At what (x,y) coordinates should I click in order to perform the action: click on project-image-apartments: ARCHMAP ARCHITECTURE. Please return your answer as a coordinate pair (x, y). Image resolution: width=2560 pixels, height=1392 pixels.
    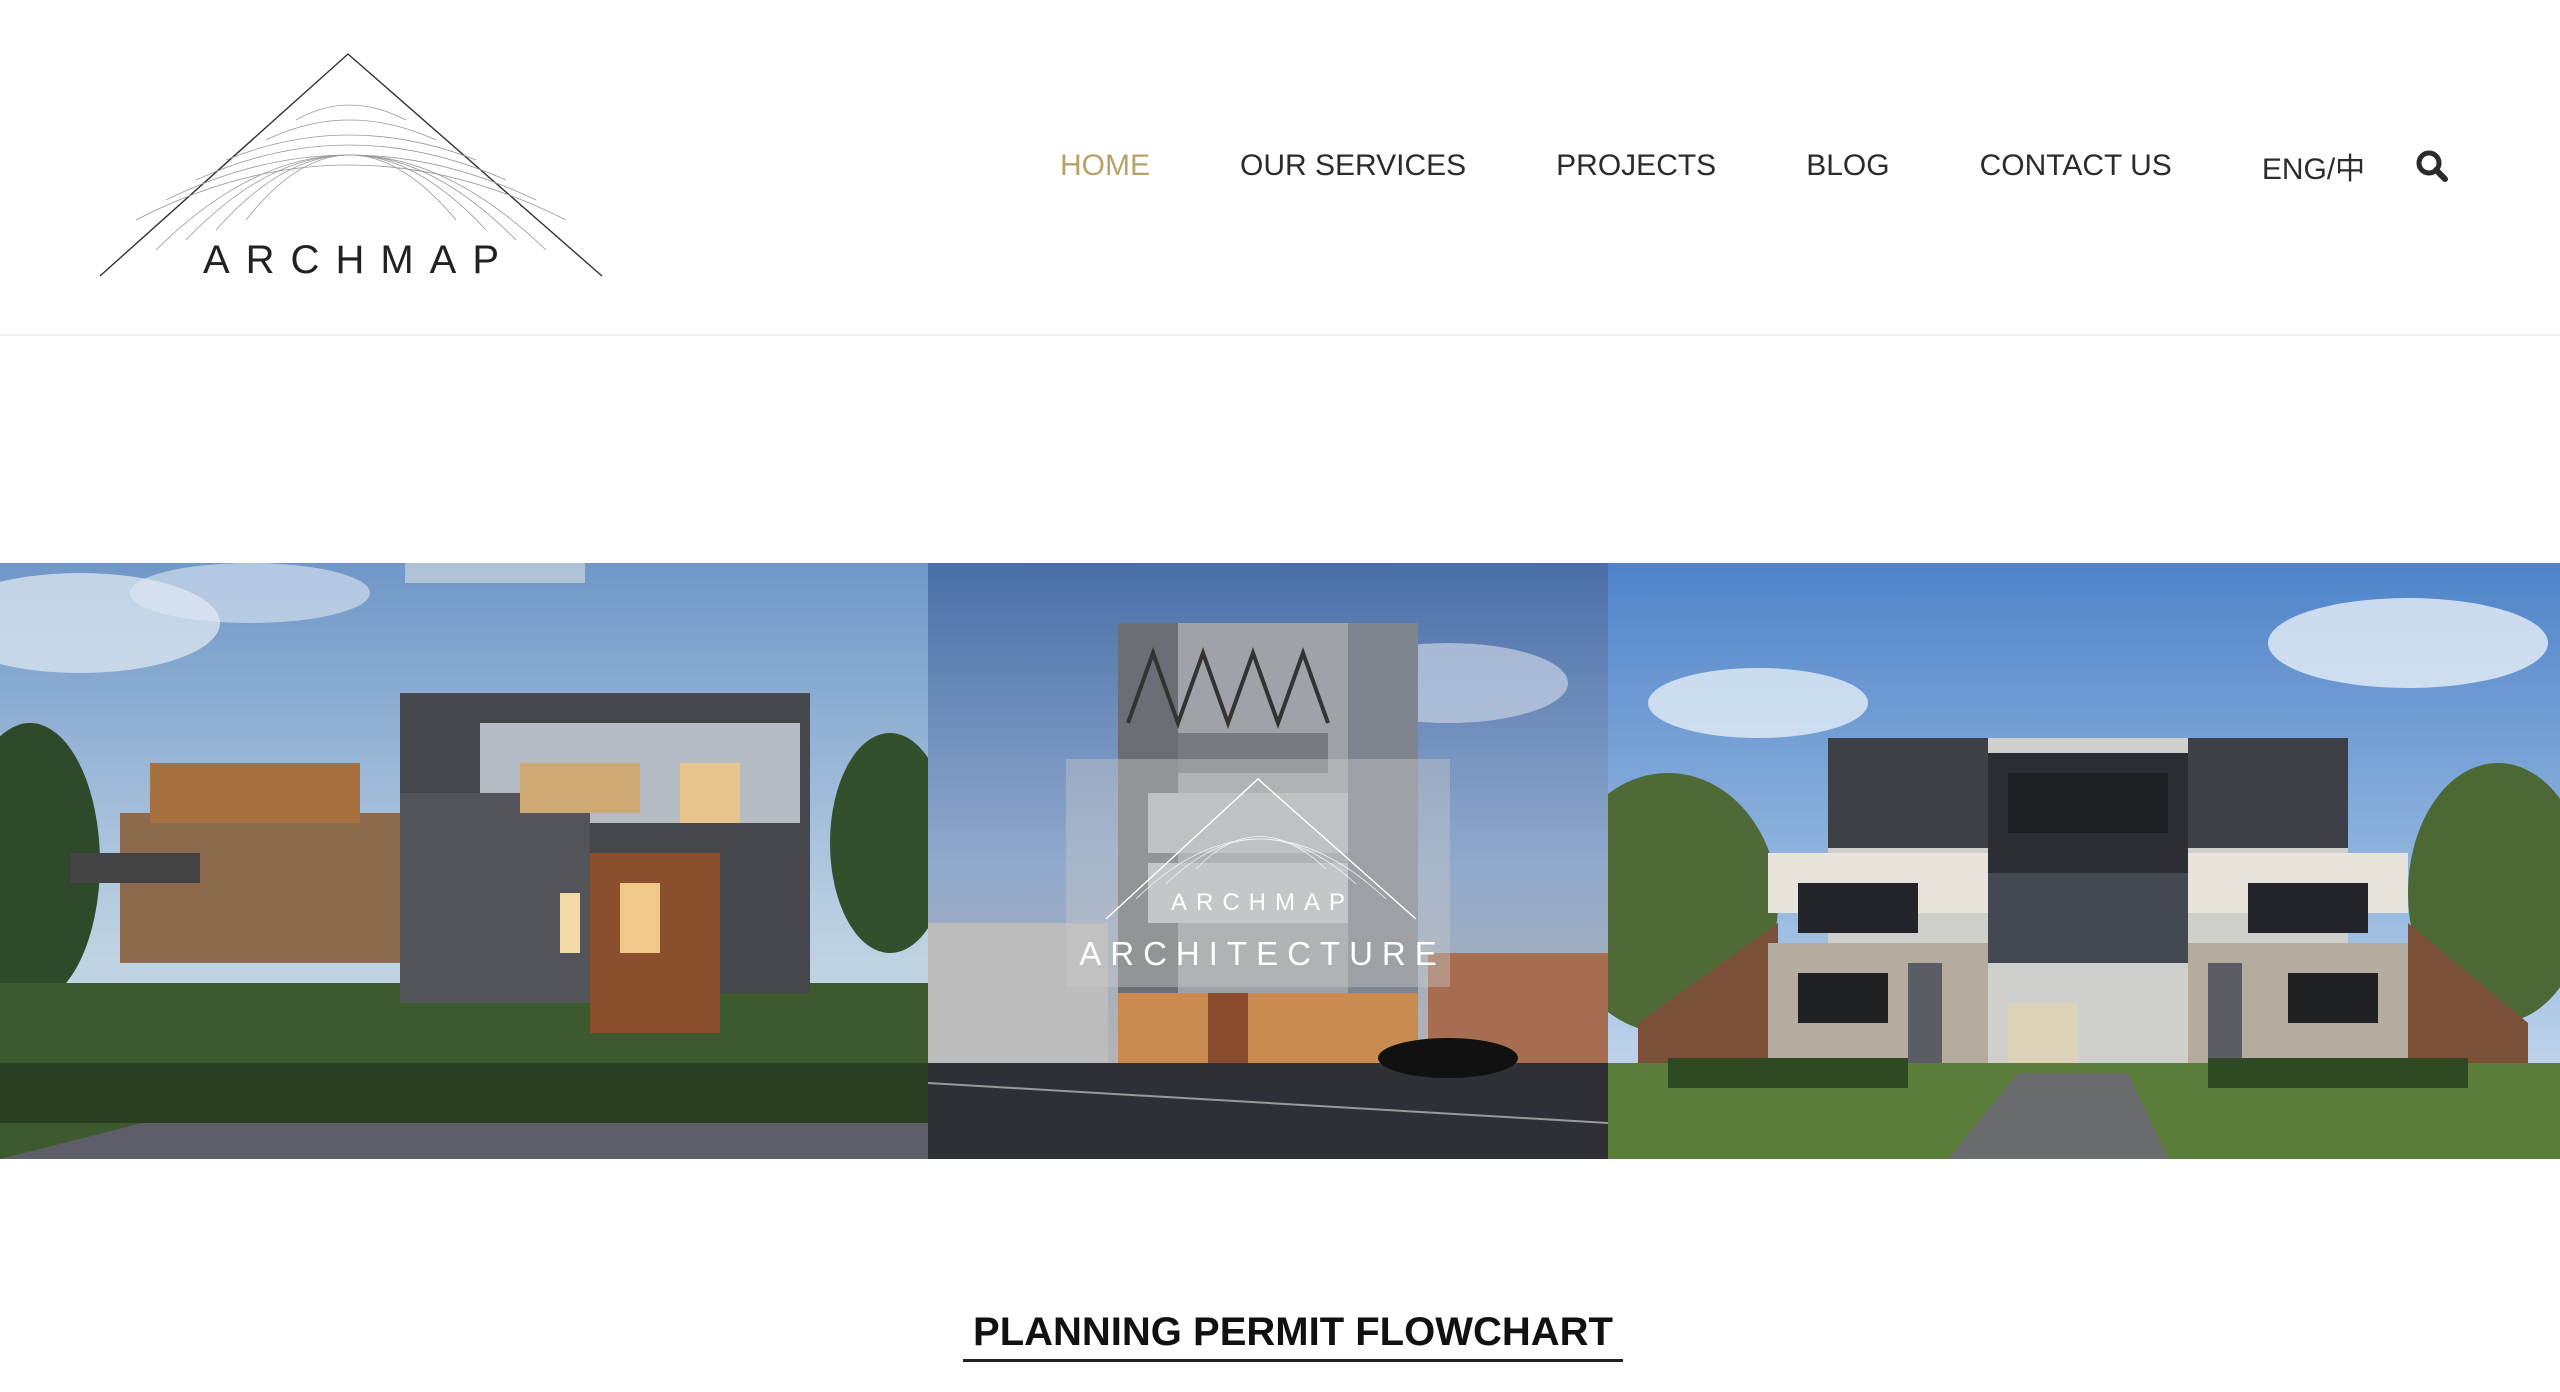
    Looking at the image, I should click on (1268, 861).